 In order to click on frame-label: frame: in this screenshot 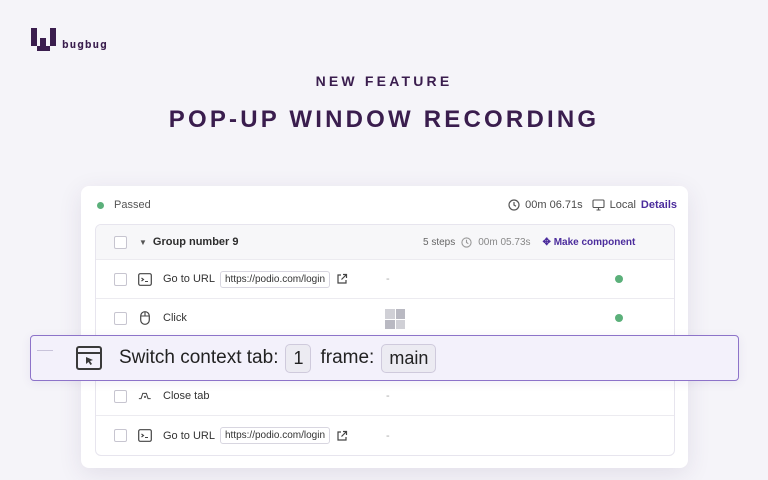, I will do `click(347, 357)`.